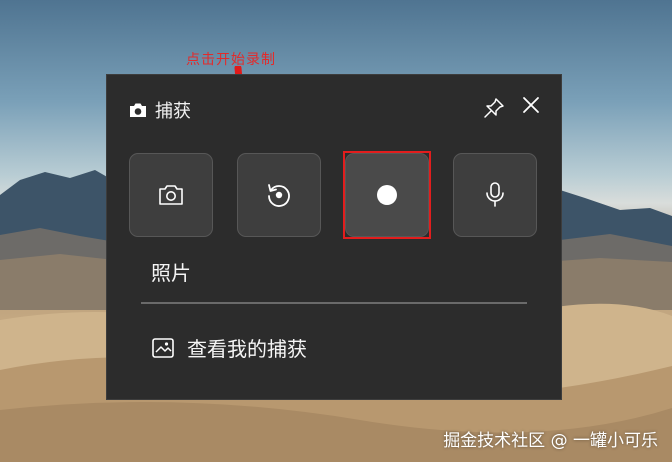  Describe the element at coordinates (334, 303) in the screenshot. I see `divider` at that location.